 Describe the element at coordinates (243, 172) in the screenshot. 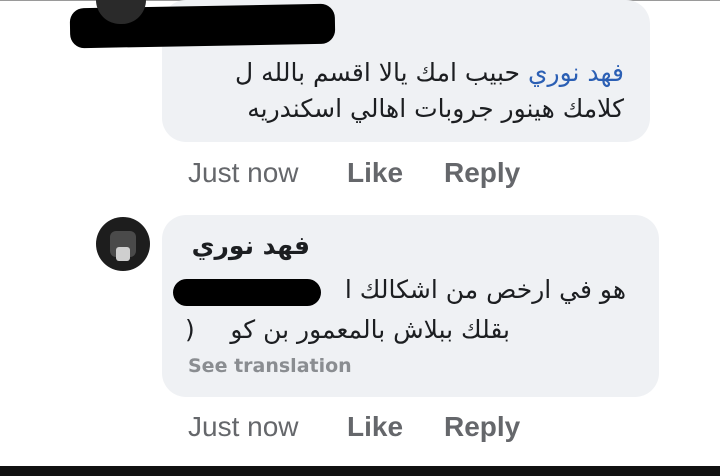

I see `comment-1-timestamp: Just now` at that location.